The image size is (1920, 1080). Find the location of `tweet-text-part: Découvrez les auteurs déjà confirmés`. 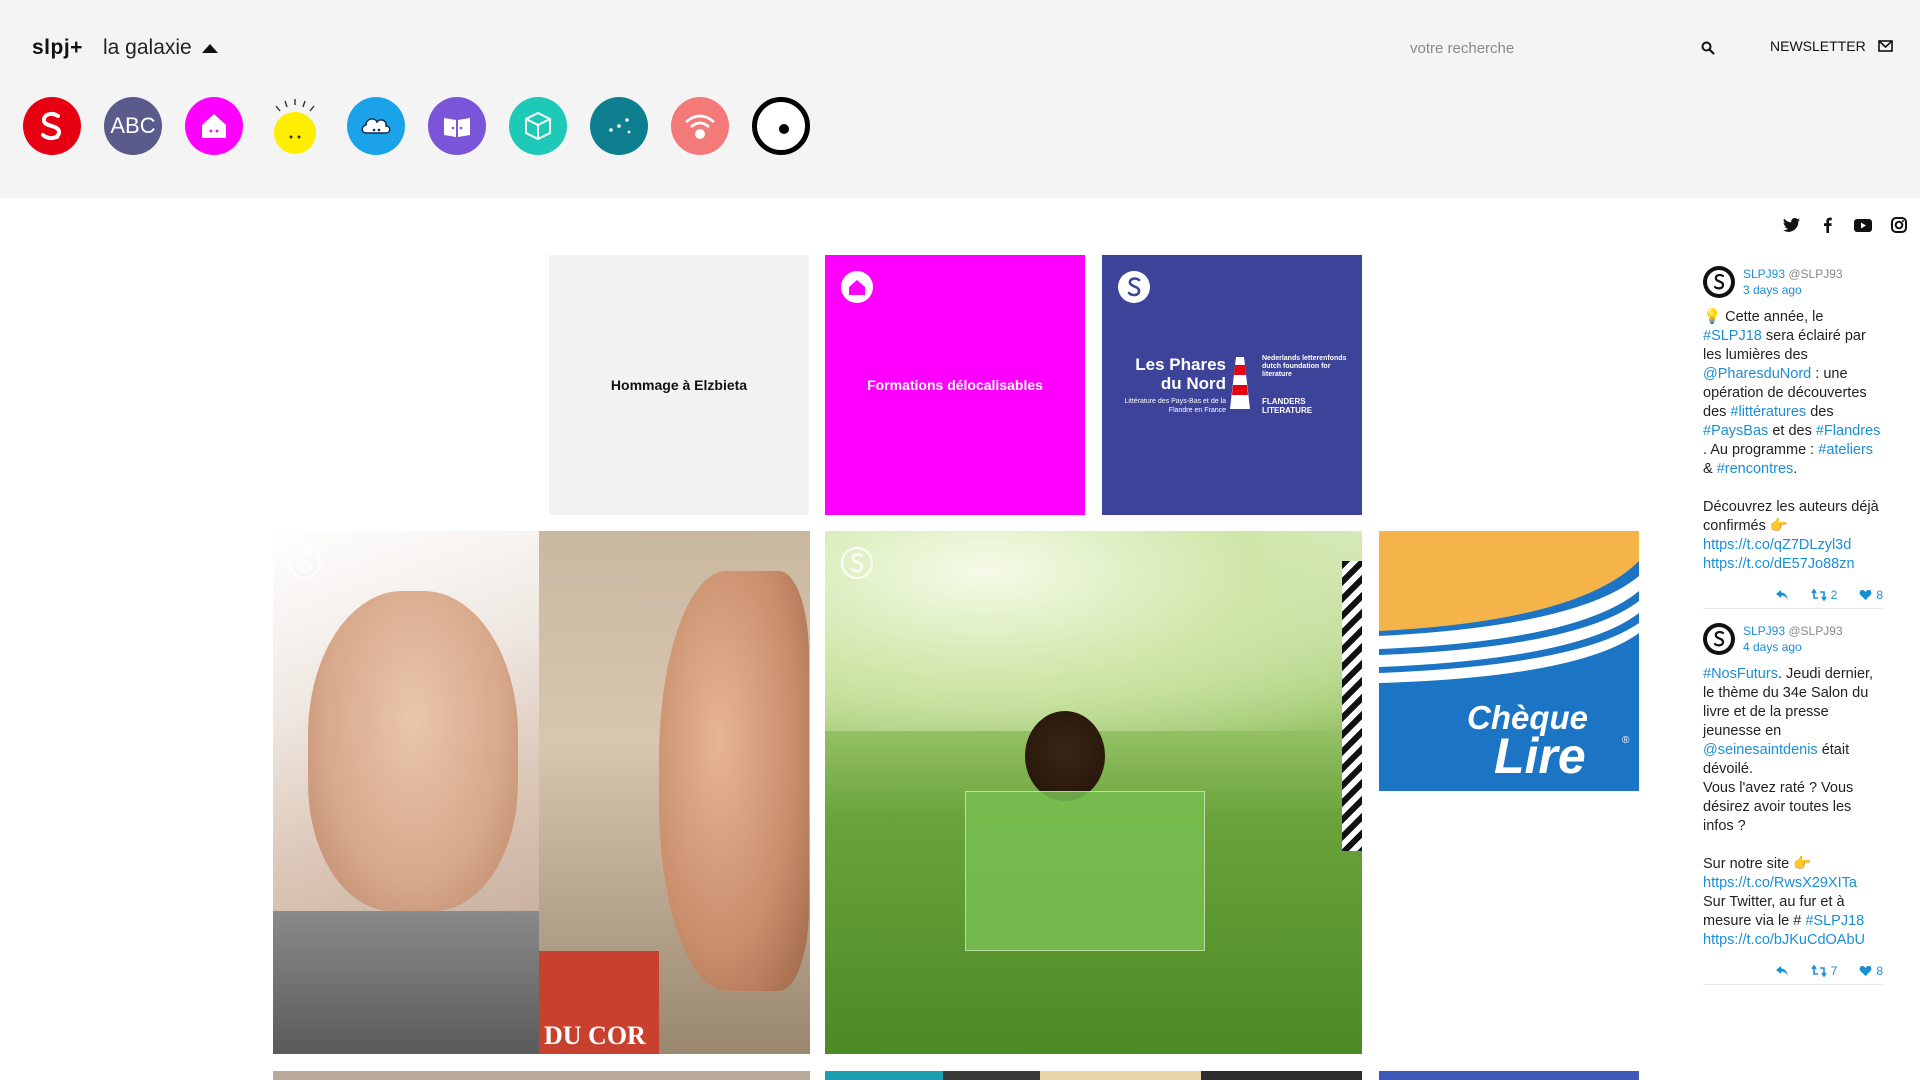

tweet-text-part: Découvrez les auteurs déjà confirmés is located at coordinates (1791, 516).